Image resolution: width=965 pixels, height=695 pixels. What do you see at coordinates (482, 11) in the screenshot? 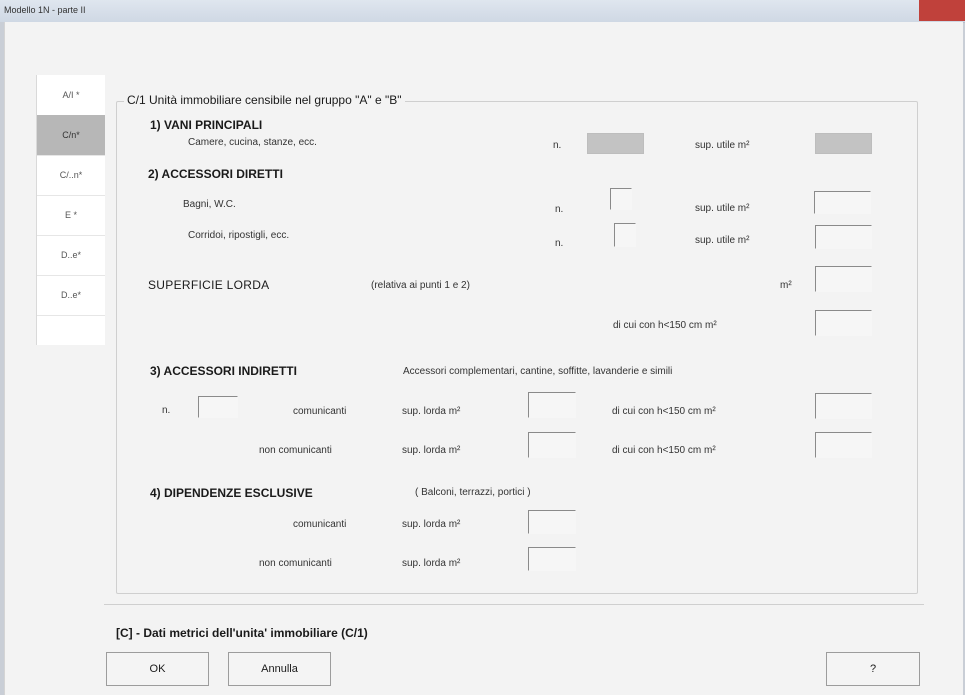
I see `title-bar: Modello 1N - parte II` at bounding box center [482, 11].